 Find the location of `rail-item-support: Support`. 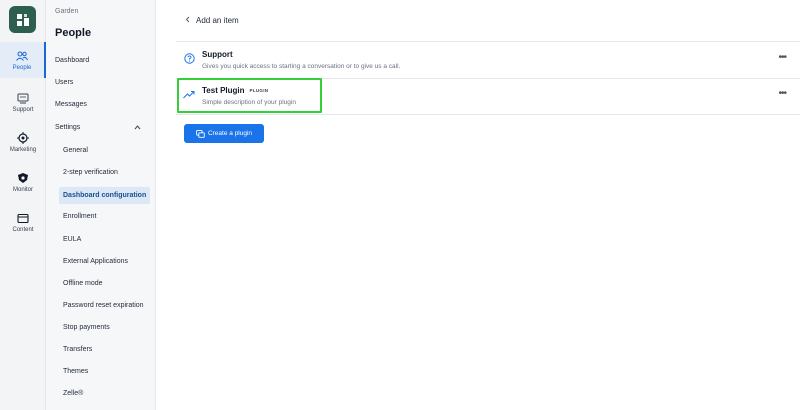

rail-item-support: Support is located at coordinates (23, 102).